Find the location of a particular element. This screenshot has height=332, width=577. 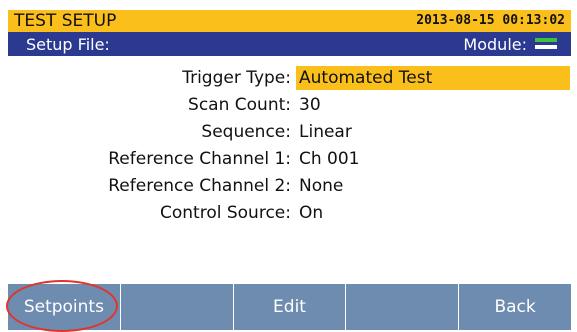

field-value: 30 is located at coordinates (310, 105).